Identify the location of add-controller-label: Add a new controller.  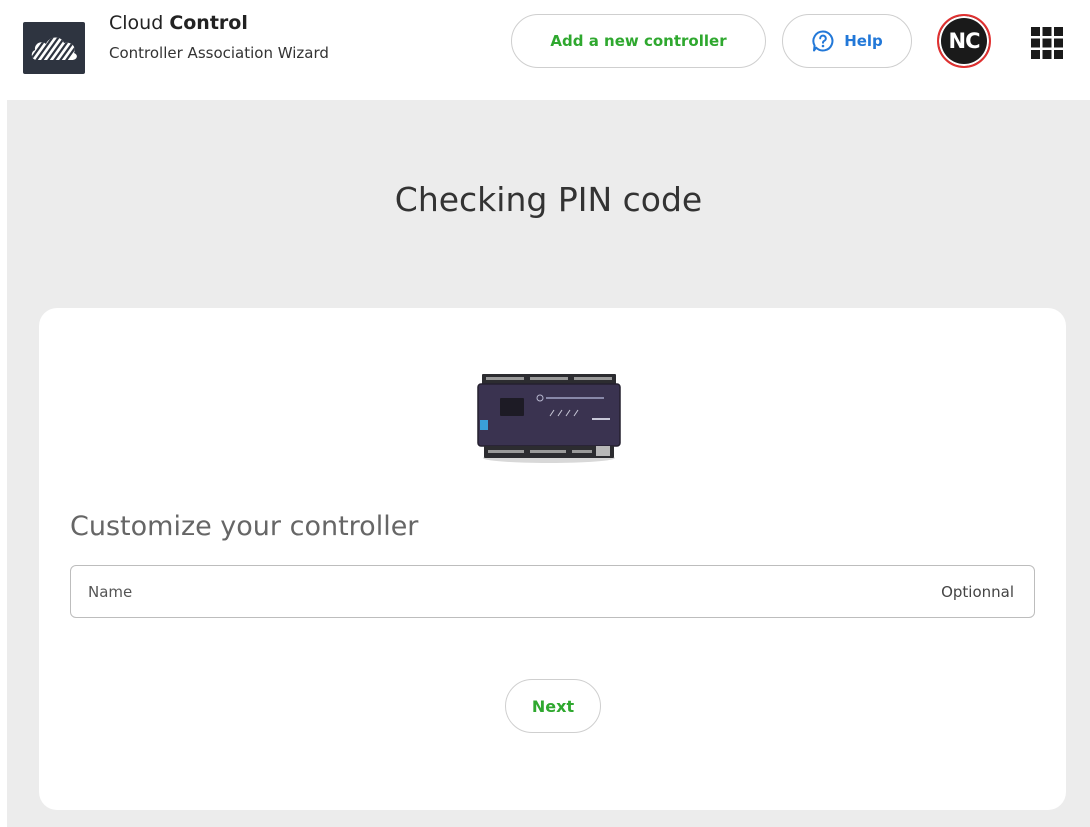
(638, 41).